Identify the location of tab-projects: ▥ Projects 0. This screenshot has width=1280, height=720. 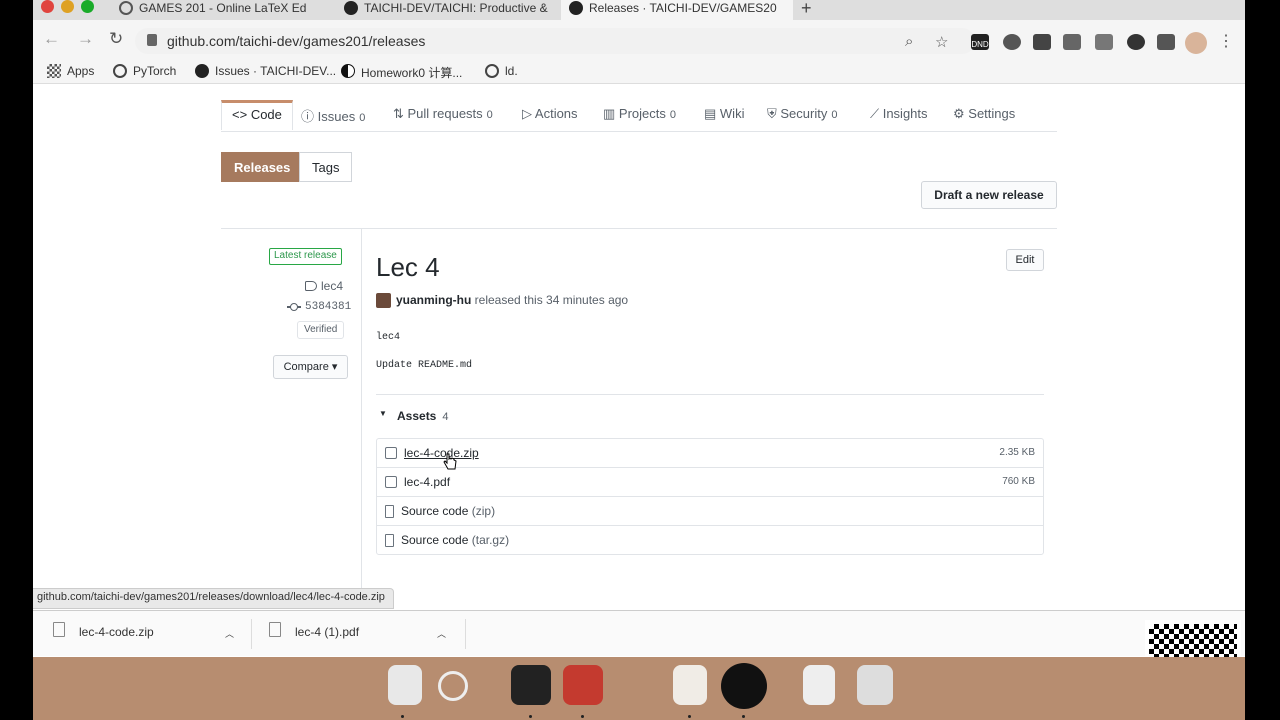
(639, 115).